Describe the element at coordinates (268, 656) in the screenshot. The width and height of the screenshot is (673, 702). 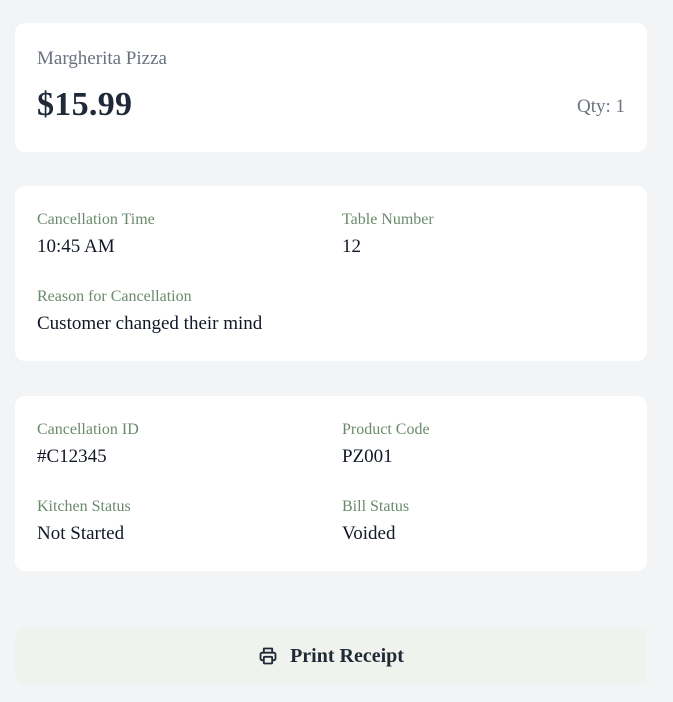
I see `printer-icon` at that location.